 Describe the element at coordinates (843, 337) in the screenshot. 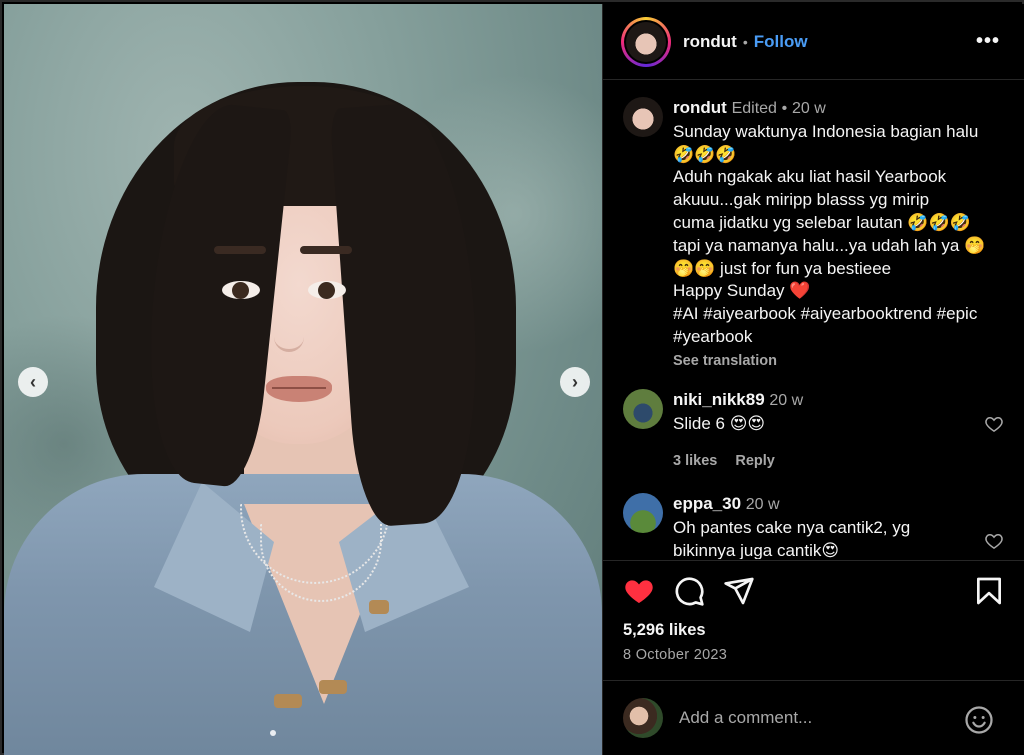

I see `hashtags: #yearbook` at that location.